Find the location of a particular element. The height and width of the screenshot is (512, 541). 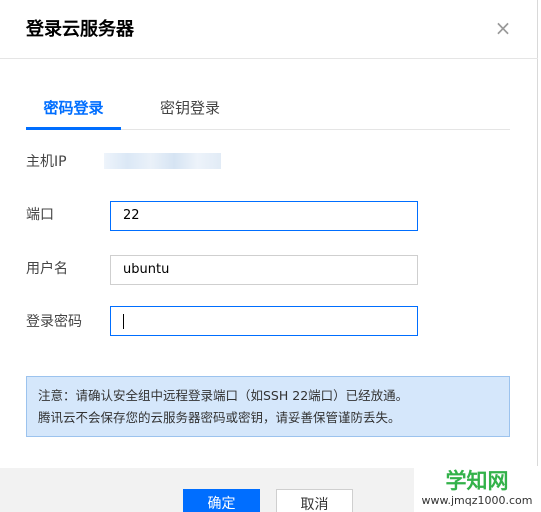

notice-line-1: 注意：请确认安全组中远程登录端口（如SSH 22端口）已经放通。 is located at coordinates (223, 395).